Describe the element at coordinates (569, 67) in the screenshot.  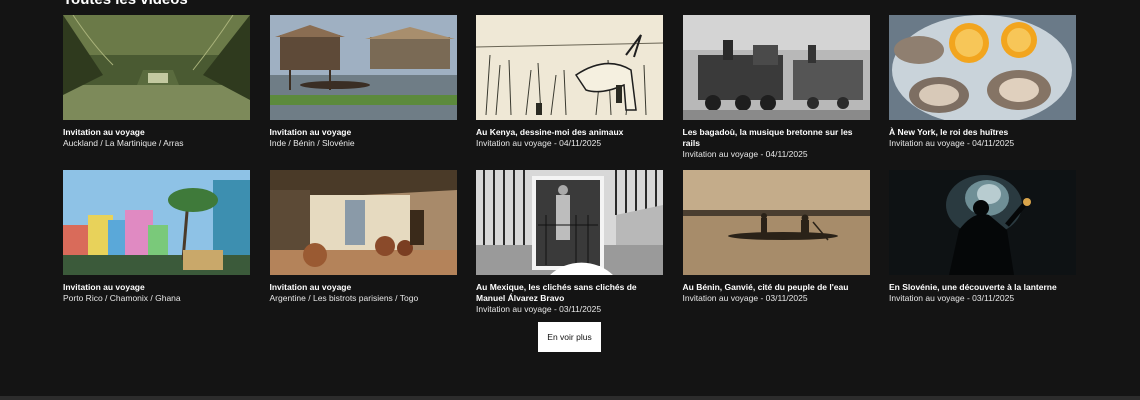
I see `animal-drawing-thumbnail` at that location.